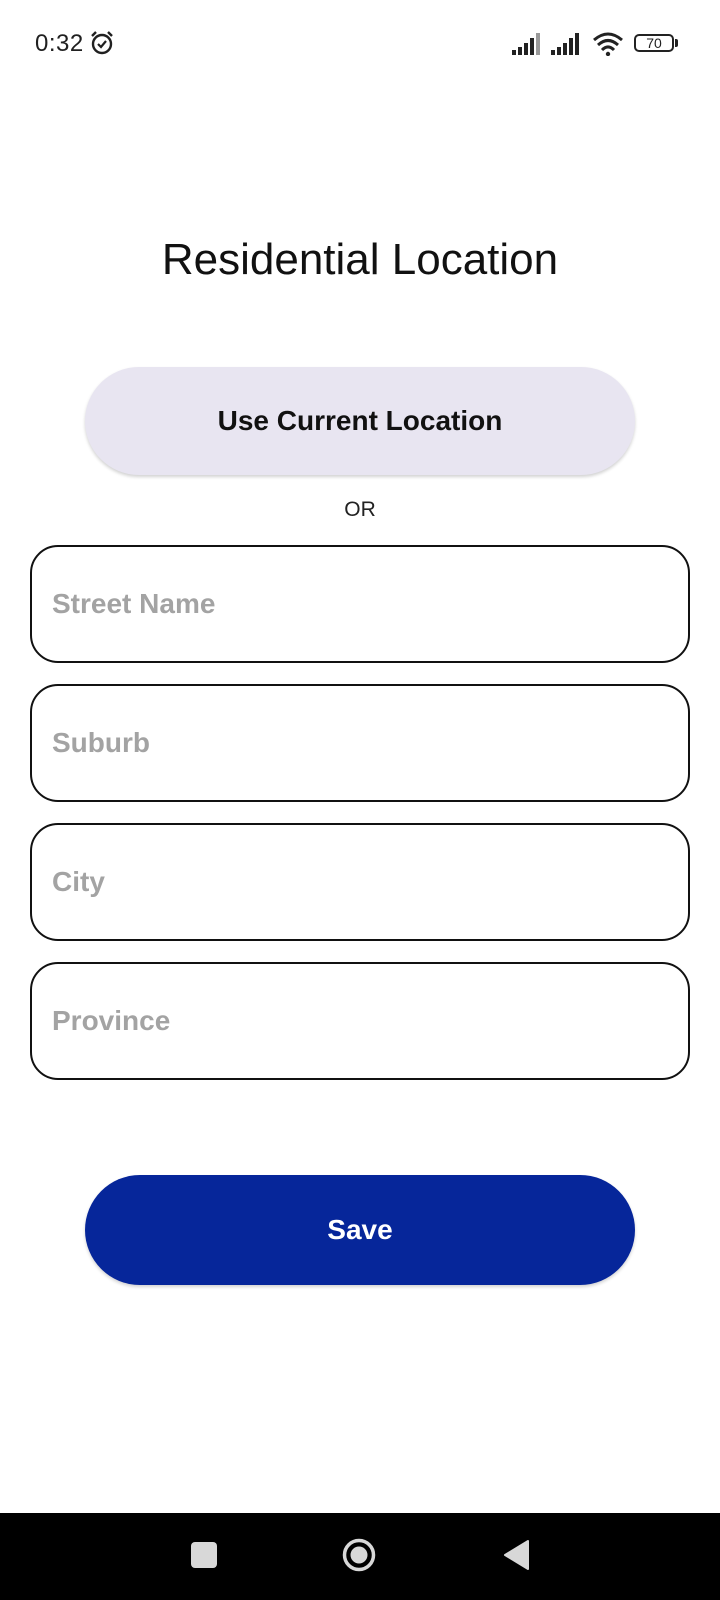 The width and height of the screenshot is (720, 1600). What do you see at coordinates (360, 743) in the screenshot?
I see `suburb-input` at bounding box center [360, 743].